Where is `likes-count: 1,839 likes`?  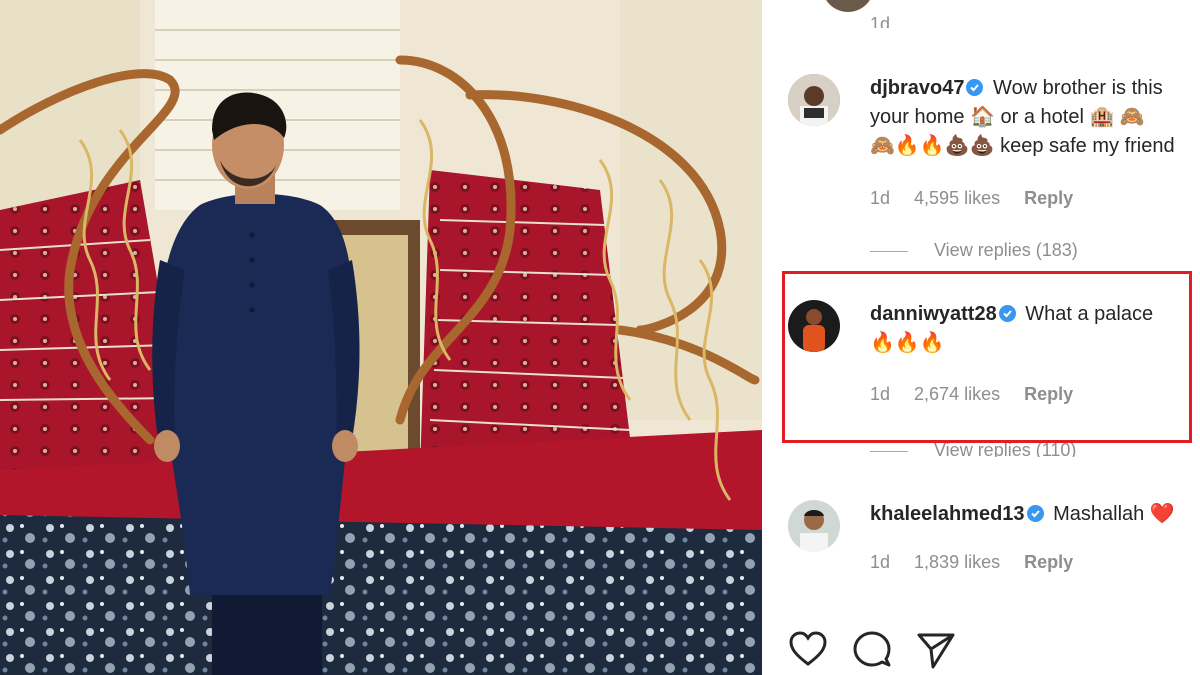
likes-count: 1,839 likes is located at coordinates (957, 562).